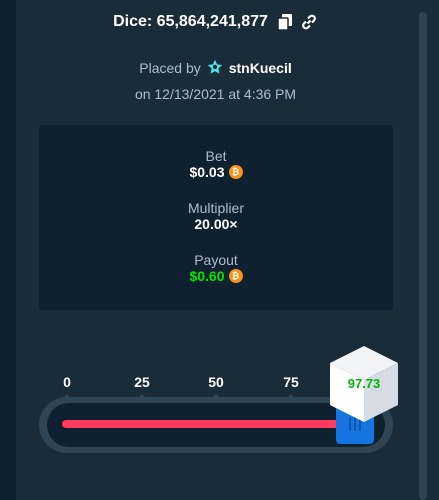 The width and height of the screenshot is (439, 500). What do you see at coordinates (67, 382) in the screenshot?
I see `tick-label: 0` at bounding box center [67, 382].